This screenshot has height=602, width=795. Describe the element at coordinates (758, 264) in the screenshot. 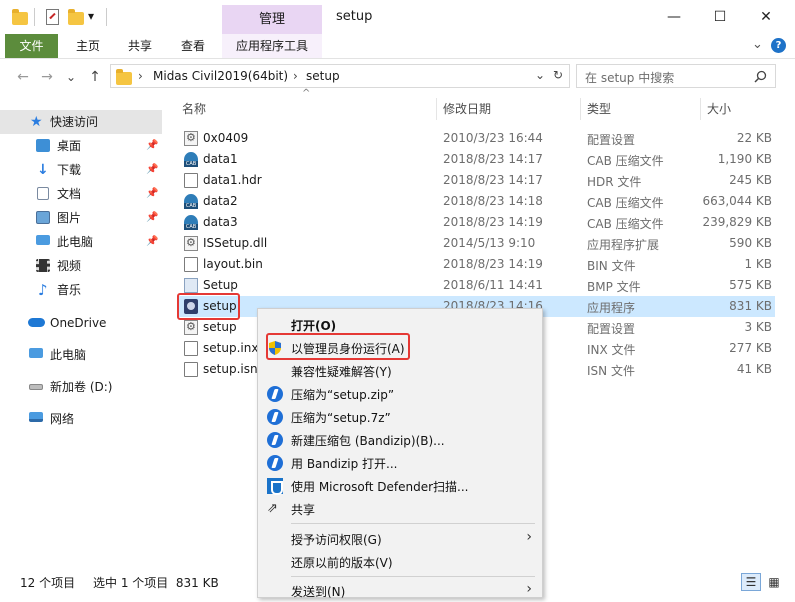

I see `file-size: 1 KB` at that location.